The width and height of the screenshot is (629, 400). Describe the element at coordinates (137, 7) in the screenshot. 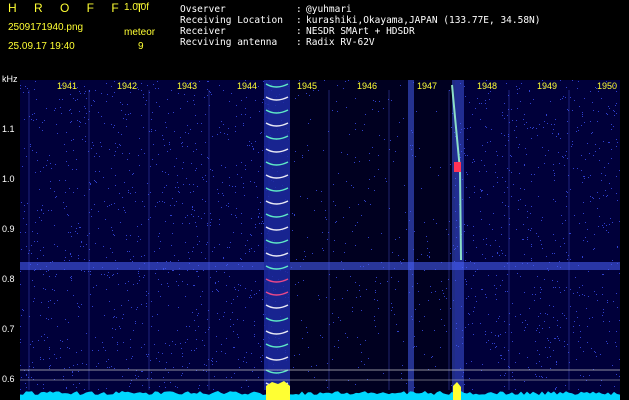

I see `app-version: 1.0.0f` at that location.